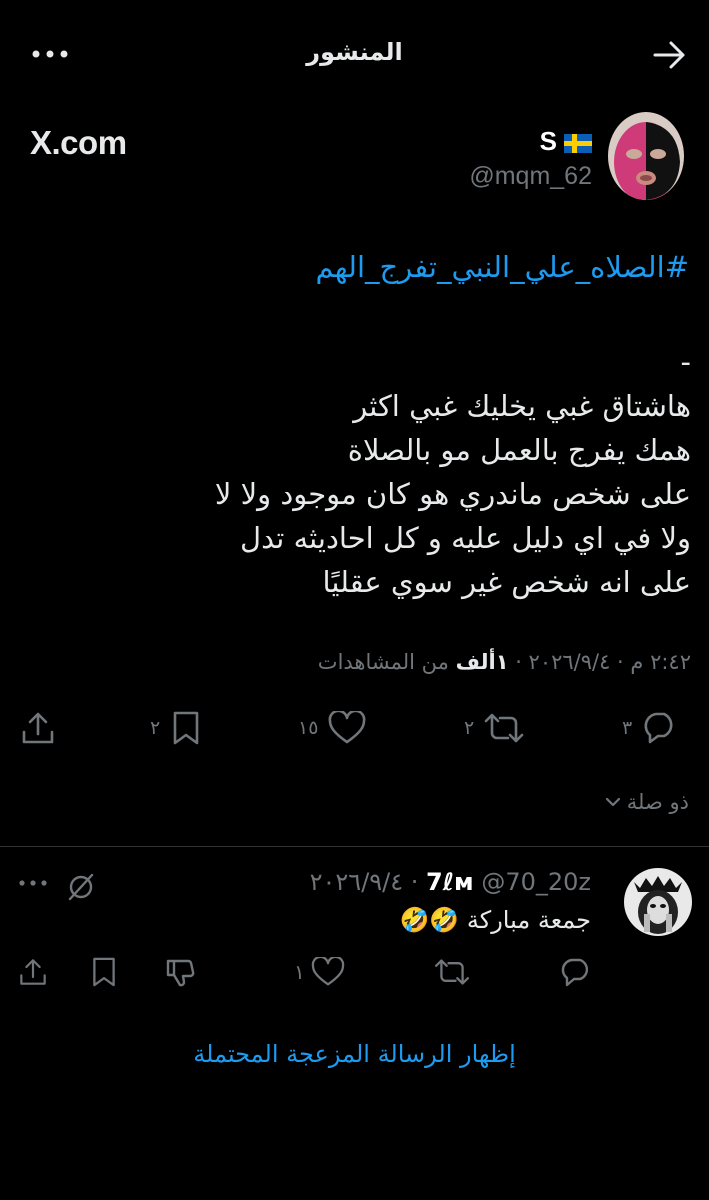 The height and width of the screenshot is (1200, 709). What do you see at coordinates (155, 728) in the screenshot?
I see `bookmark-count: ٢` at bounding box center [155, 728].